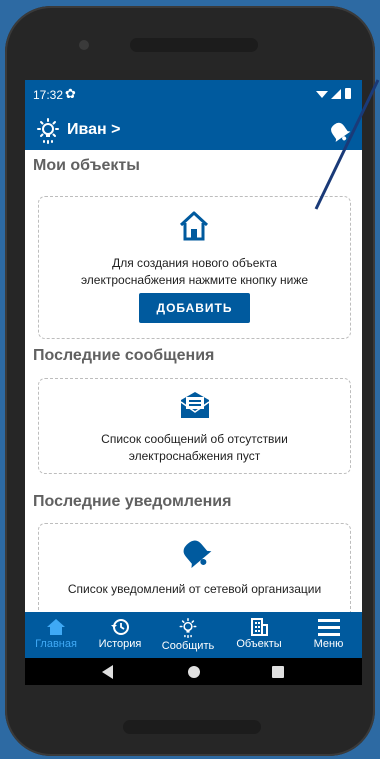 The image size is (380, 759). I want to click on section-title-notifications: Последние уведомления, so click(132, 501).